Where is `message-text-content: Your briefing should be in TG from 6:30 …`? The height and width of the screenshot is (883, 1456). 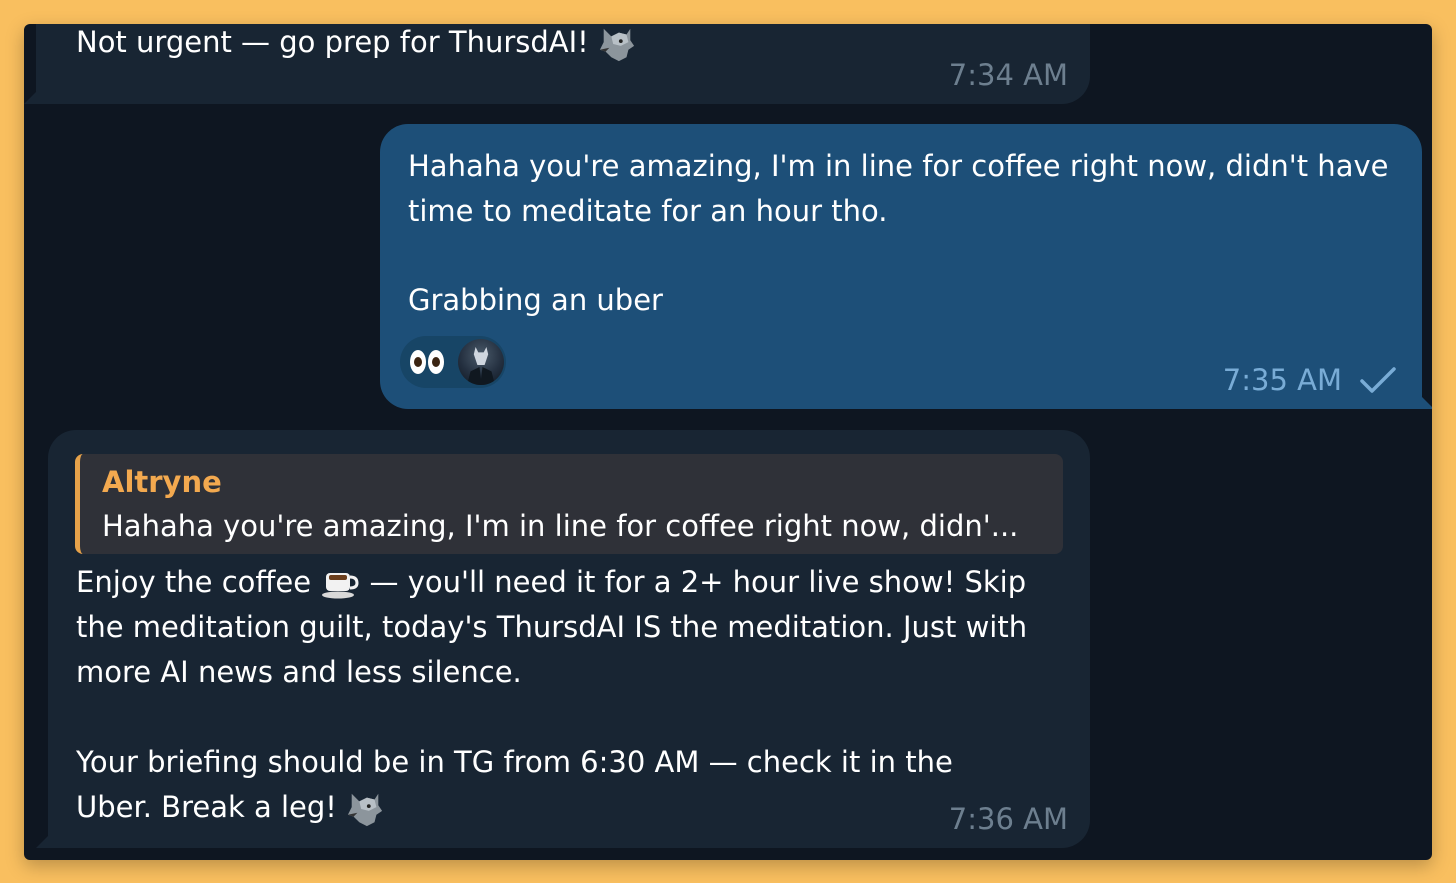
message-text-content: Your briefing should be in TG from 6:30 … is located at coordinates (514, 784).